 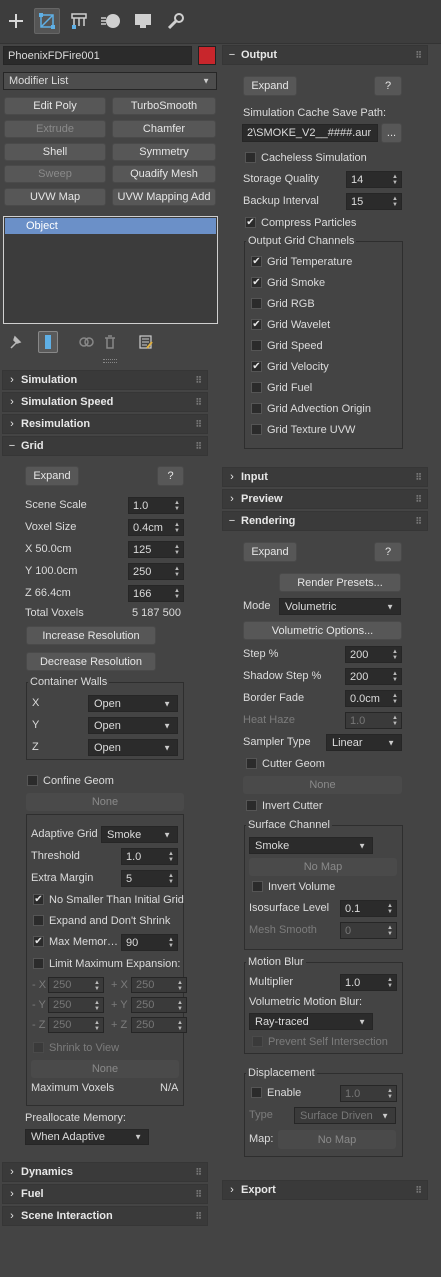 What do you see at coordinates (164, 174) in the screenshot?
I see `quadify-mesh-button: Quadify Mesh` at bounding box center [164, 174].